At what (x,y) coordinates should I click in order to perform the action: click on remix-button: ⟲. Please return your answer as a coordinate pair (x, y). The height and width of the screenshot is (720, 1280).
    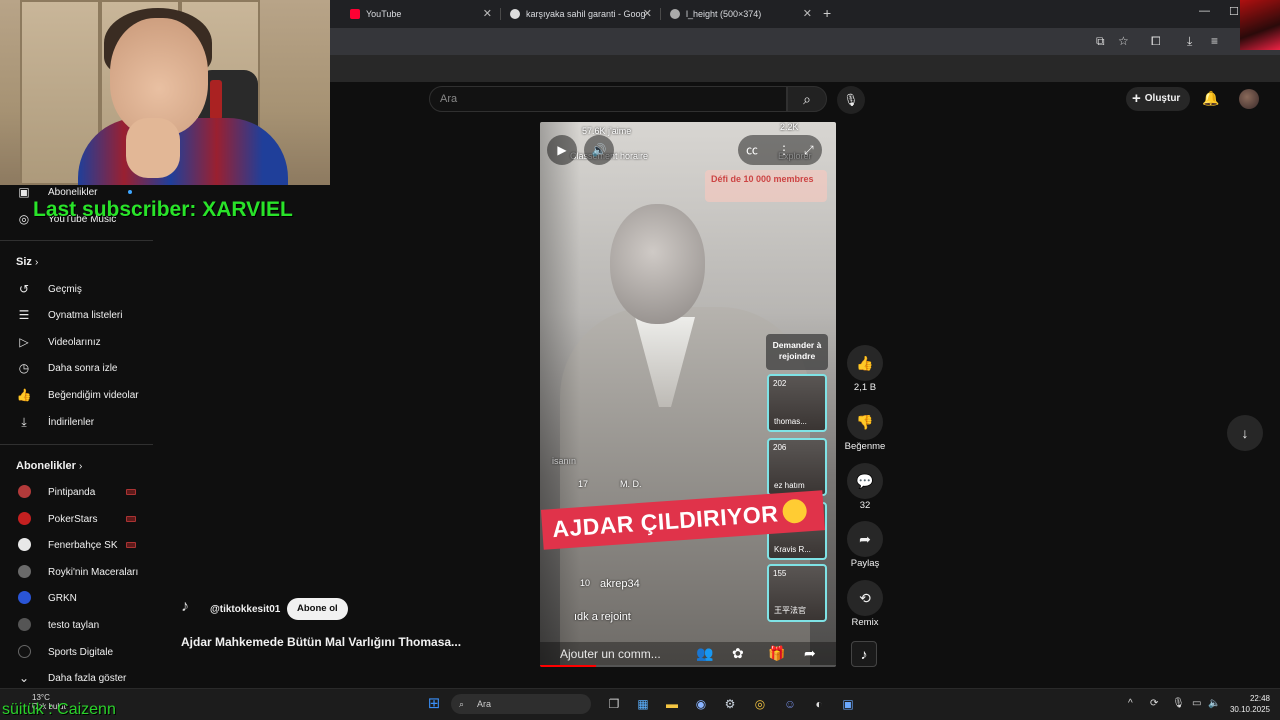
    Looking at the image, I should click on (865, 598).